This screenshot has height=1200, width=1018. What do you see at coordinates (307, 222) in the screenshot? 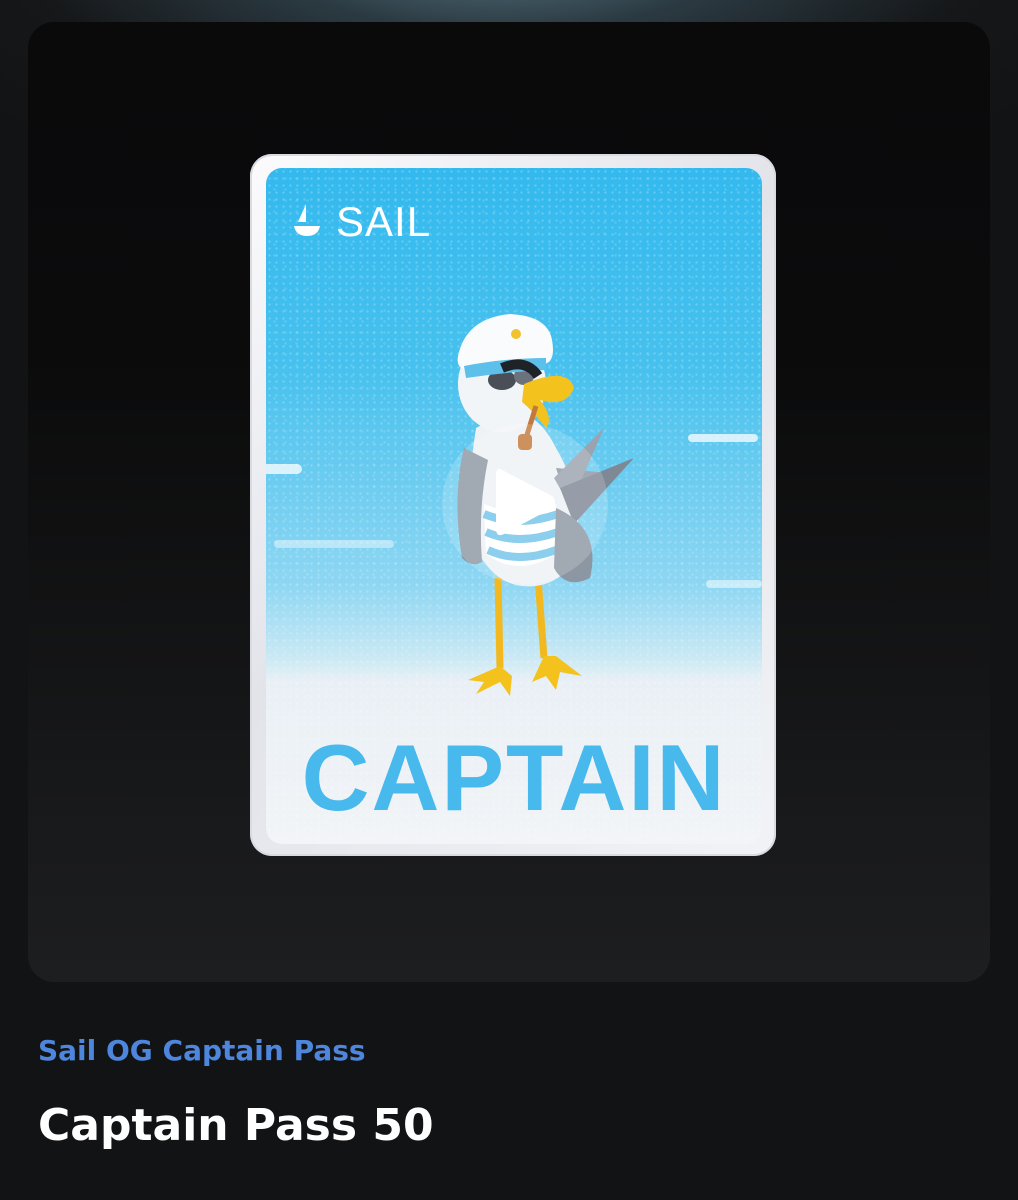
I see `sailboat-icon` at bounding box center [307, 222].